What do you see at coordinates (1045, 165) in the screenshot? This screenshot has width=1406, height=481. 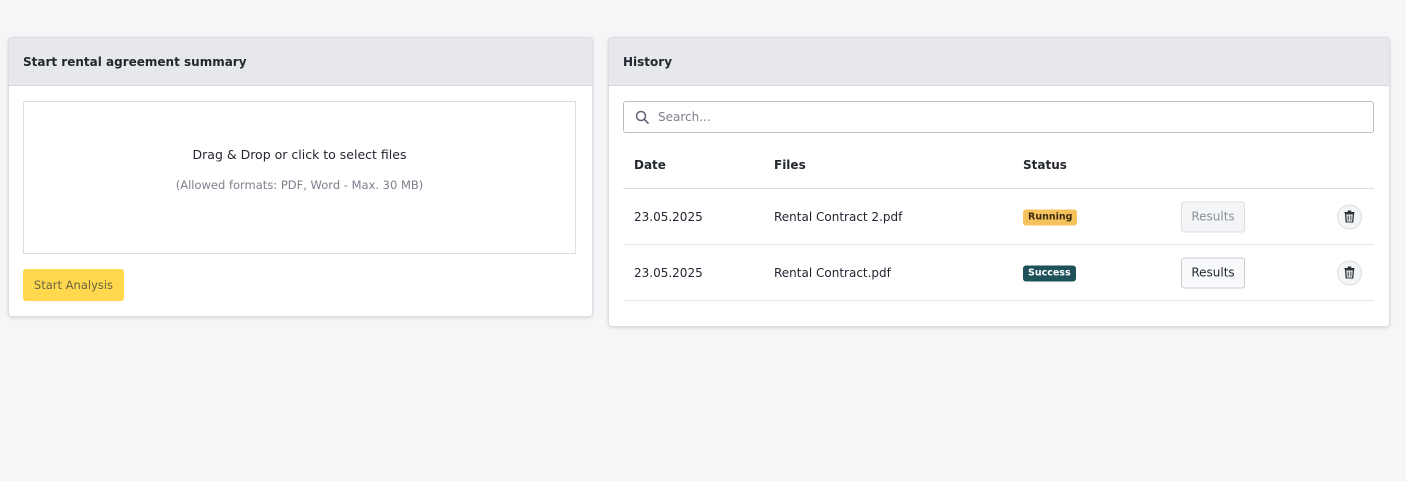 I see `column-header-status: Status` at bounding box center [1045, 165].